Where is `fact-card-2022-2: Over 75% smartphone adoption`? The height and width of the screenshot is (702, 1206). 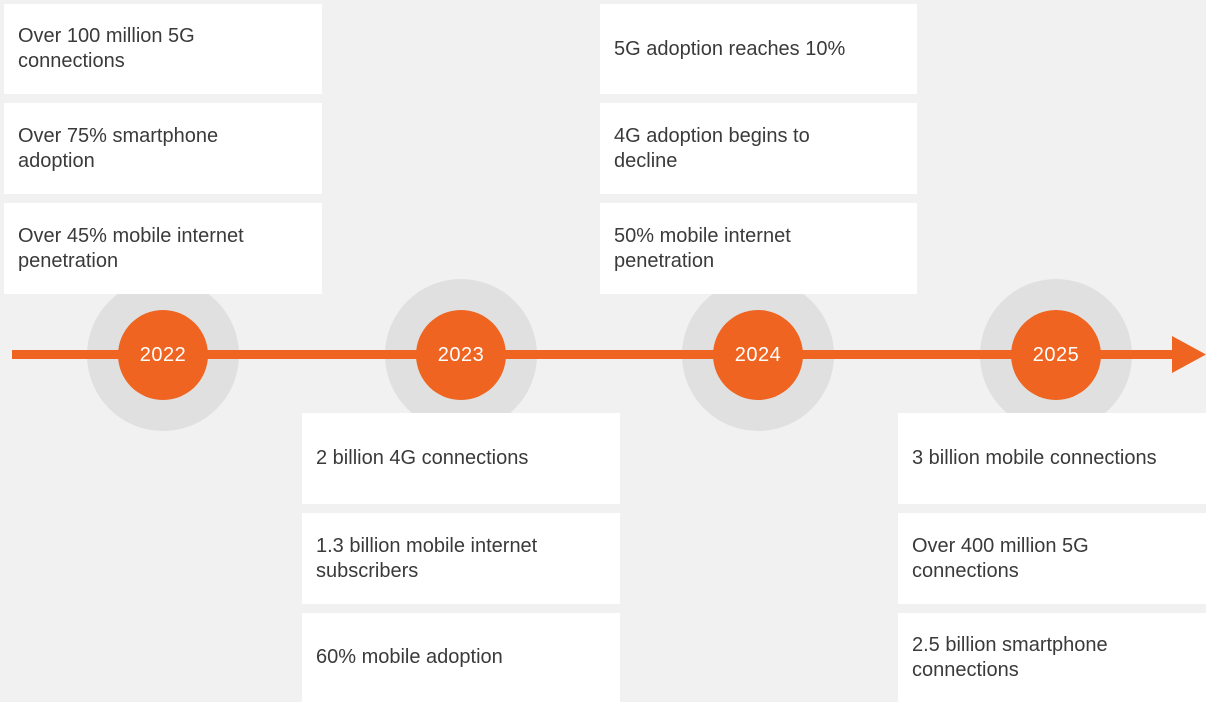 fact-card-2022-2: Over 75% smartphone adoption is located at coordinates (163, 148).